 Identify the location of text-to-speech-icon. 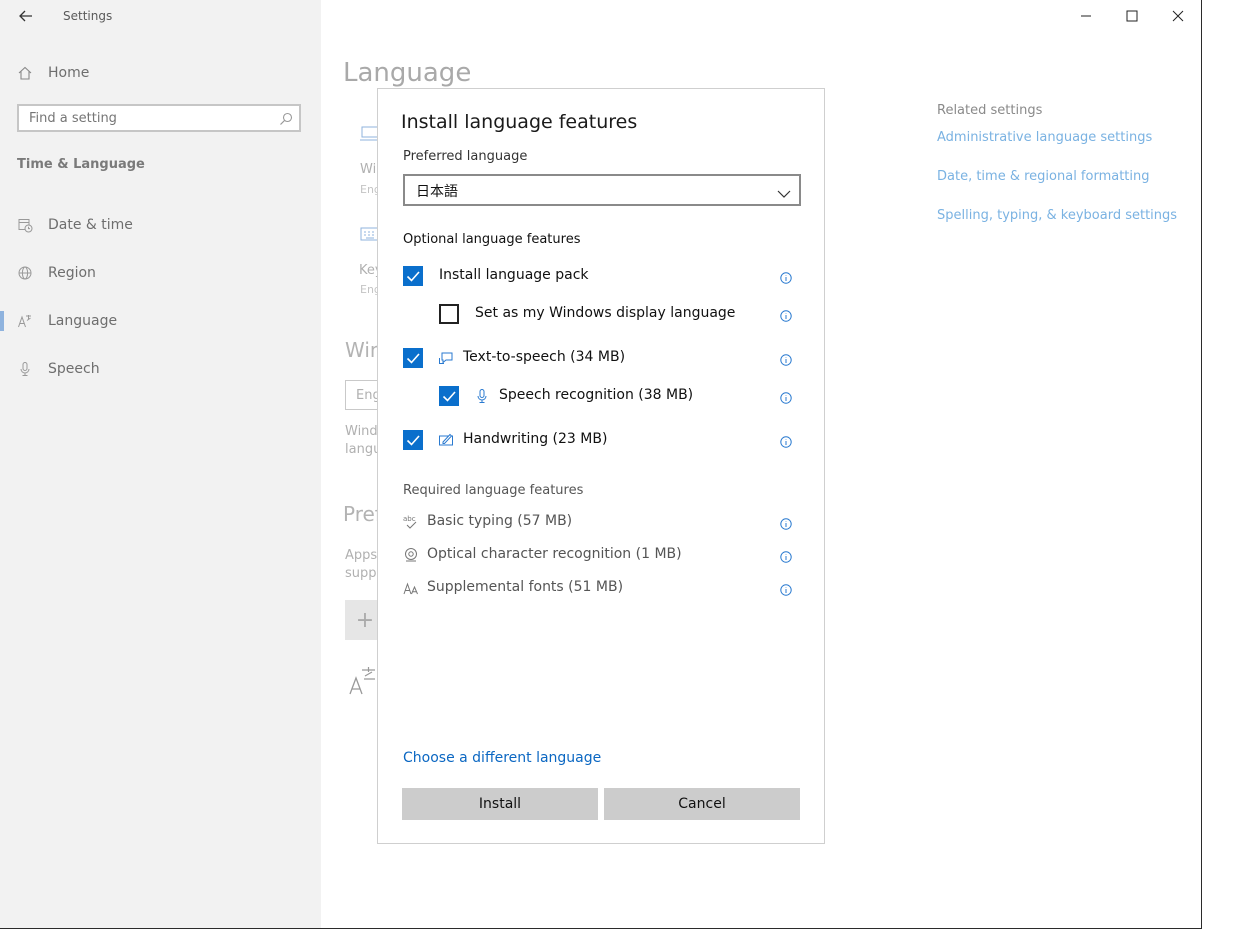
(446, 358).